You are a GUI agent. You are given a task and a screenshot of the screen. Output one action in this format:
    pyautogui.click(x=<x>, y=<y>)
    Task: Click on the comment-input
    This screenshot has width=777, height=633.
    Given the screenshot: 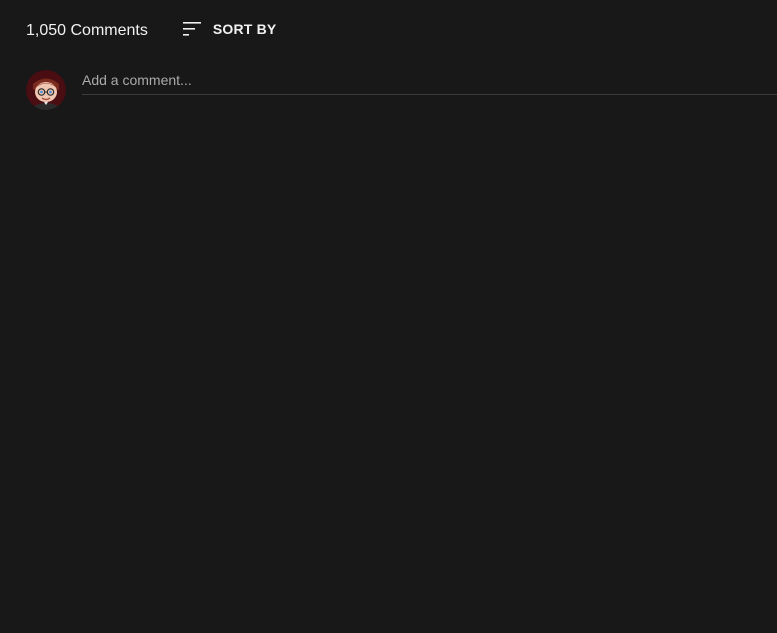 What is the action you would take?
    pyautogui.click(x=429, y=80)
    